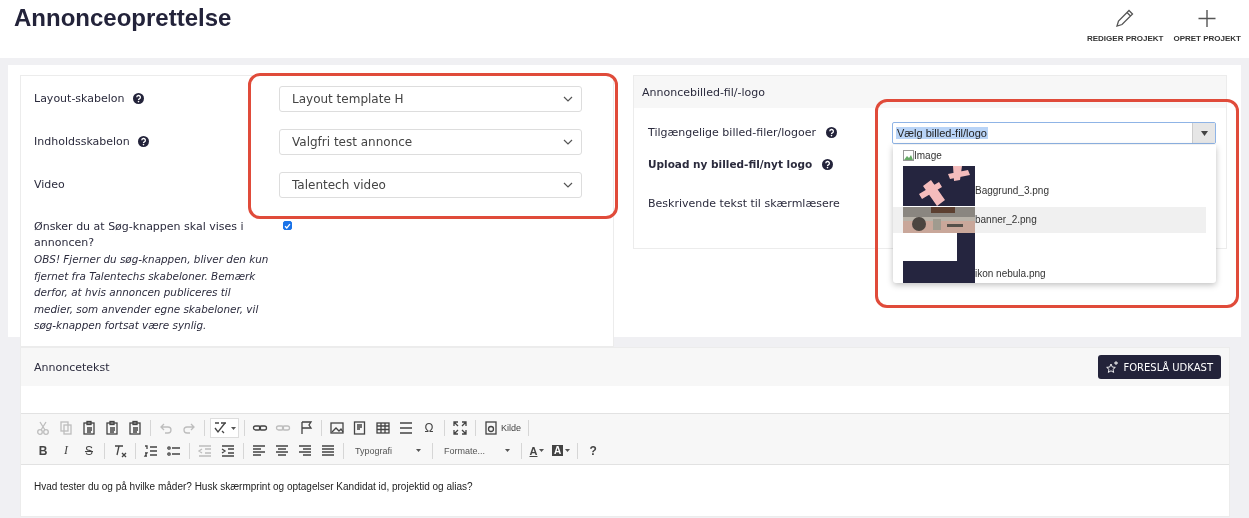 The image size is (1249, 518). What do you see at coordinates (89, 450) in the screenshot?
I see `strikethrough-button: S` at bounding box center [89, 450].